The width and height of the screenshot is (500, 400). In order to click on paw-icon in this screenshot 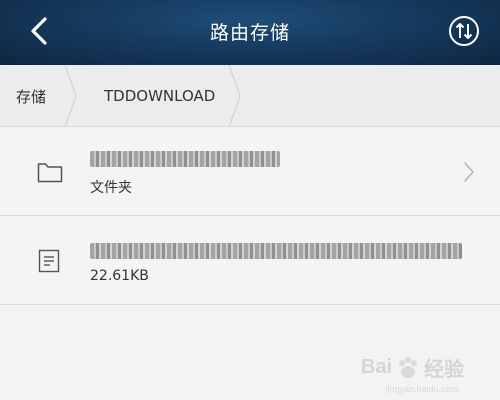, I will do `click(408, 367)`.